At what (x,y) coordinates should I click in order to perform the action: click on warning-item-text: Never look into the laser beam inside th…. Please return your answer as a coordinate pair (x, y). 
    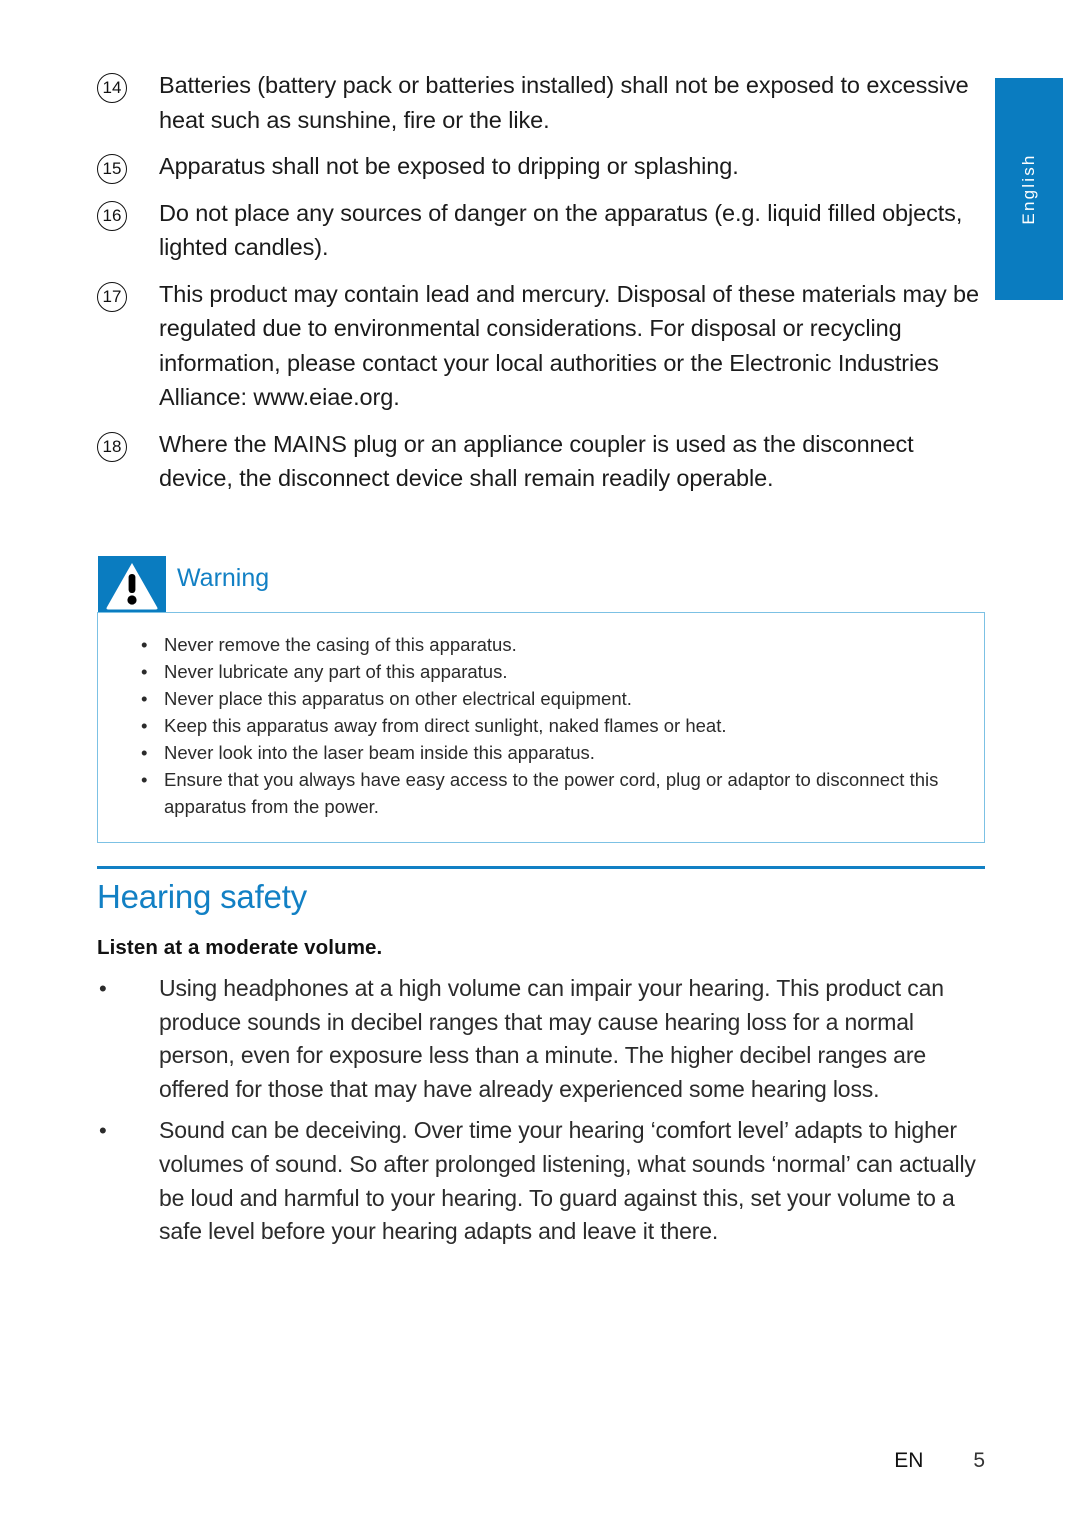
    Looking at the image, I should click on (379, 752).